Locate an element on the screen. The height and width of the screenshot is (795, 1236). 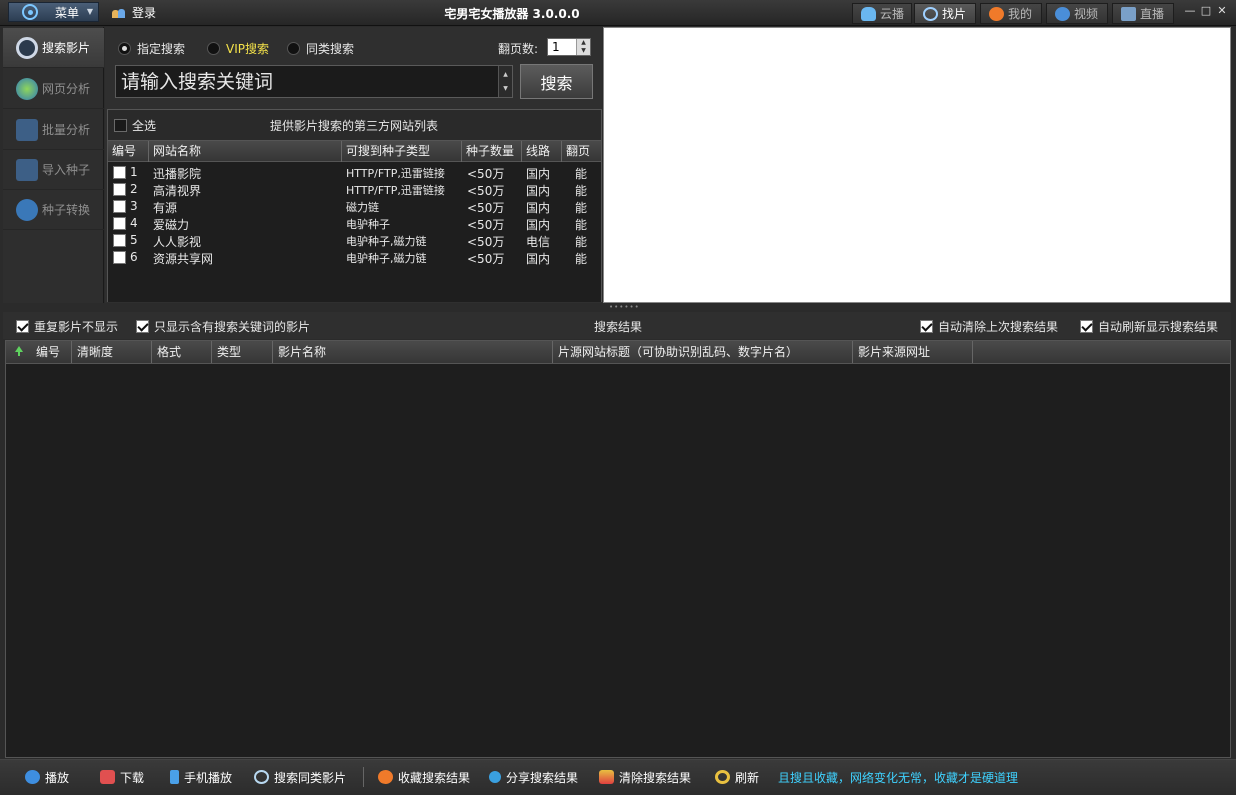
nav-import-seed: 导入种子 is located at coordinates (53, 170).